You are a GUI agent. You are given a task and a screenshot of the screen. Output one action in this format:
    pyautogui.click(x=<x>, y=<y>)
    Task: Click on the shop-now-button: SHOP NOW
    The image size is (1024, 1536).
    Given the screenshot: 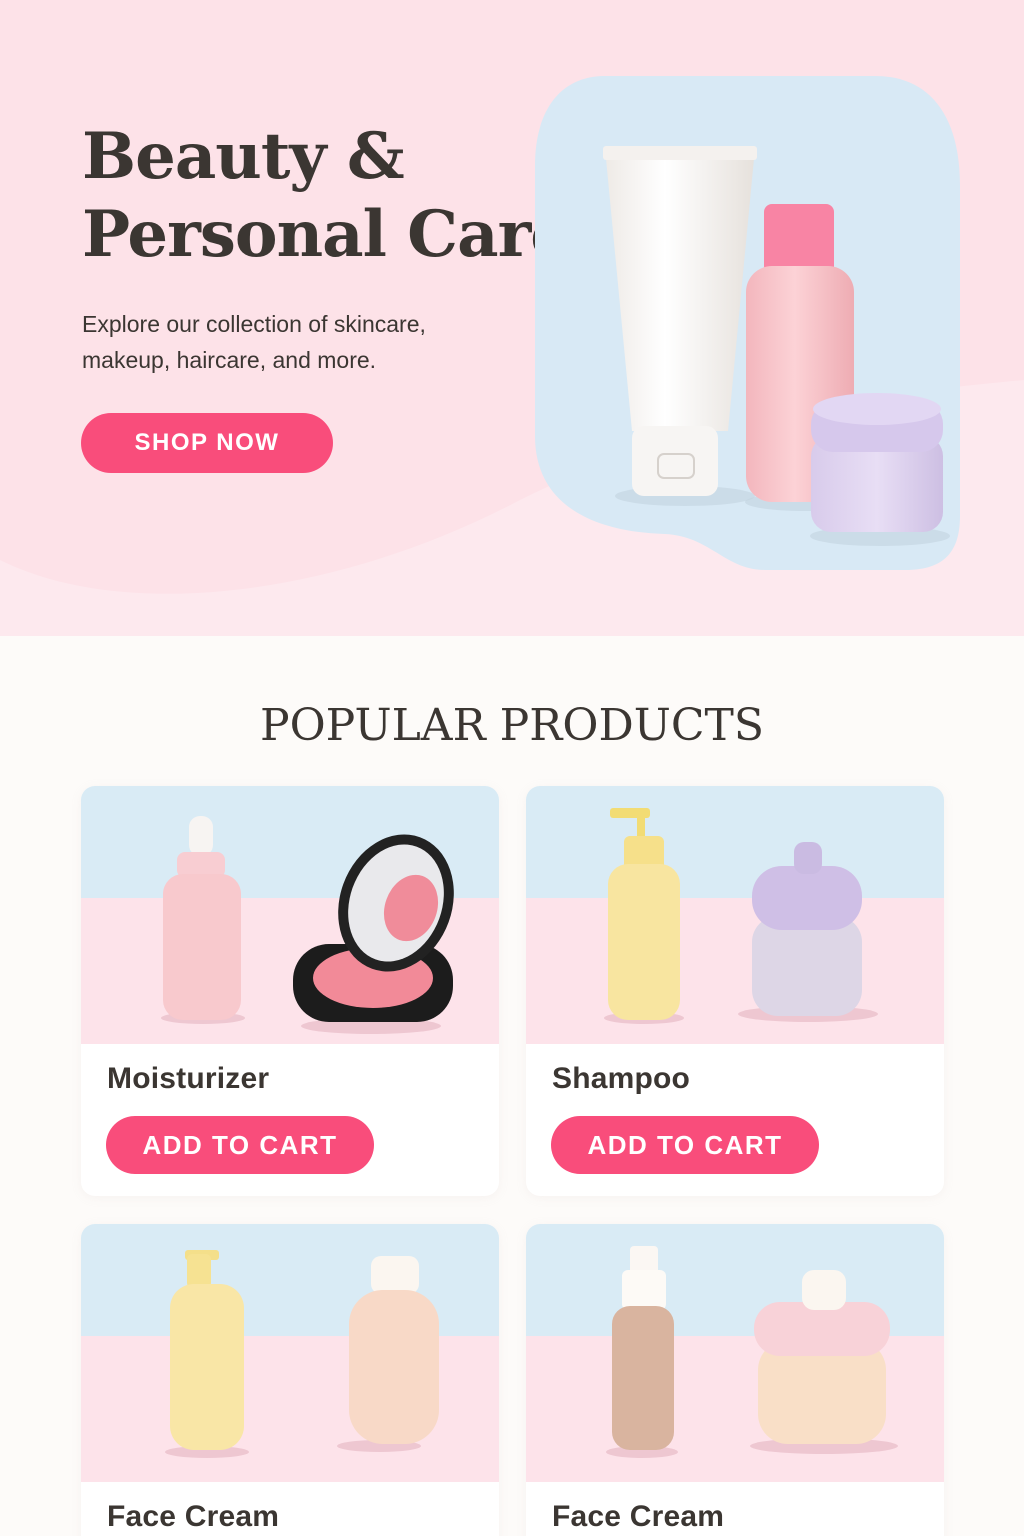 What is the action you would take?
    pyautogui.click(x=207, y=443)
    